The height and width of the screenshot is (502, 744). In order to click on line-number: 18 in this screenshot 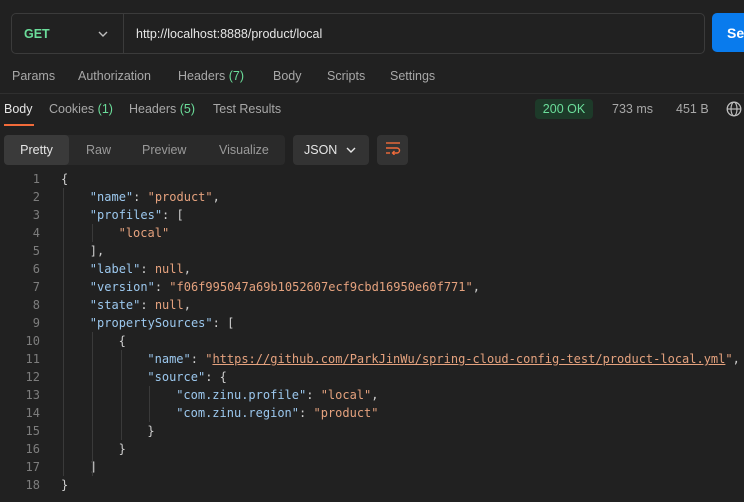, I will do `click(32, 485)`.